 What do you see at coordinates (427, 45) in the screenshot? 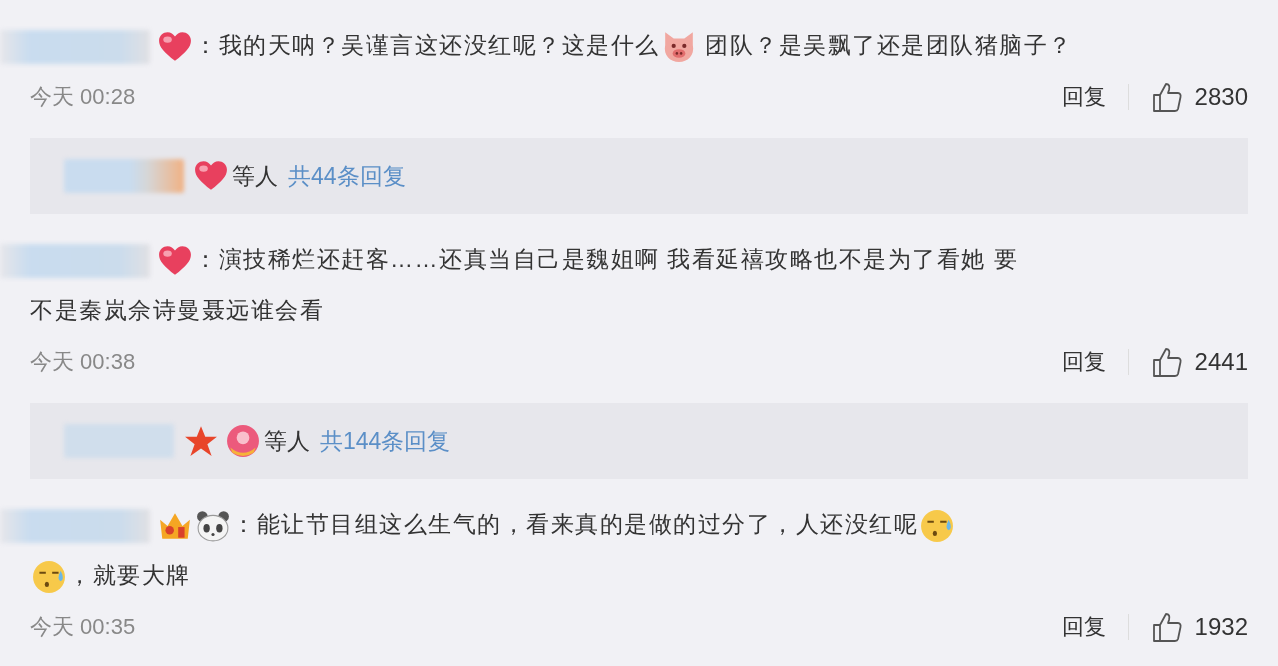
I see `comment-text: ：我的天呐？吴谨言这还没红呢？这是什么` at bounding box center [427, 45].